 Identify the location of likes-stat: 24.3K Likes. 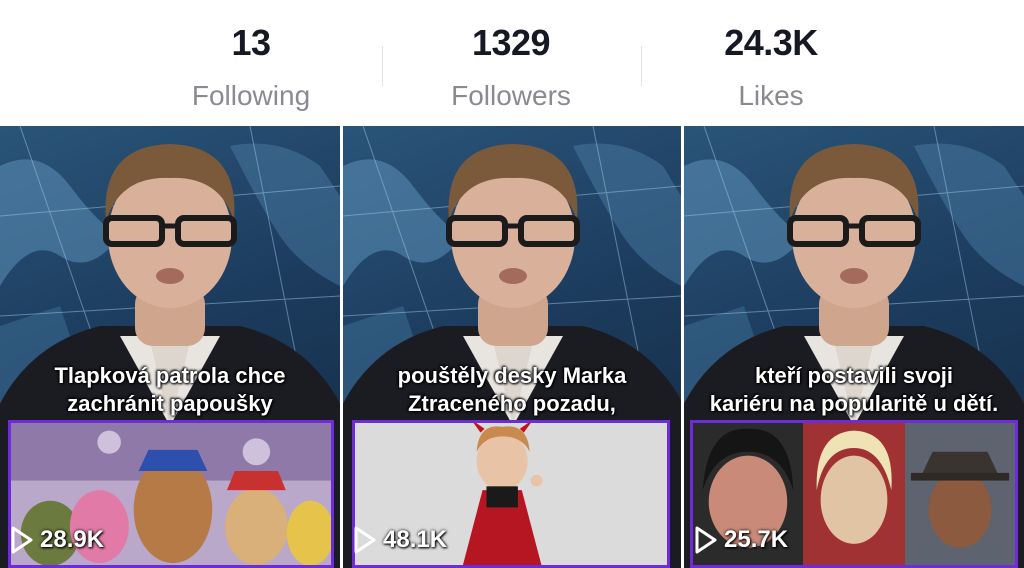
(771, 63).